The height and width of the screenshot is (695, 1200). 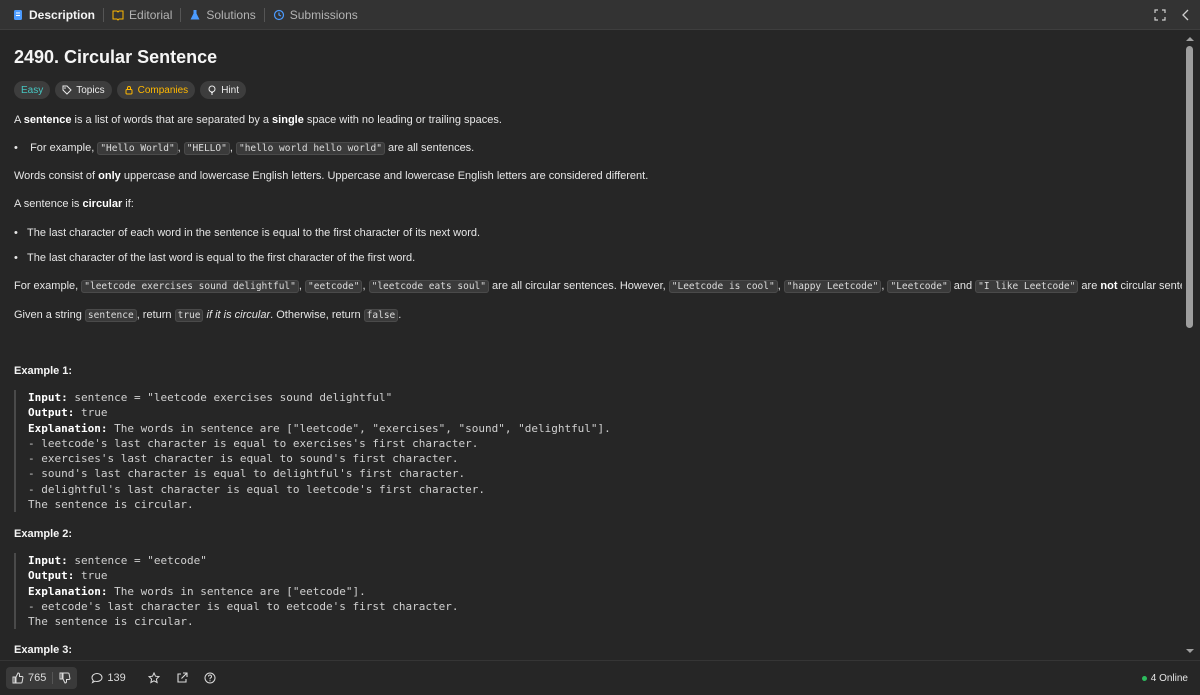 What do you see at coordinates (278, 14) in the screenshot?
I see `history-icon` at bounding box center [278, 14].